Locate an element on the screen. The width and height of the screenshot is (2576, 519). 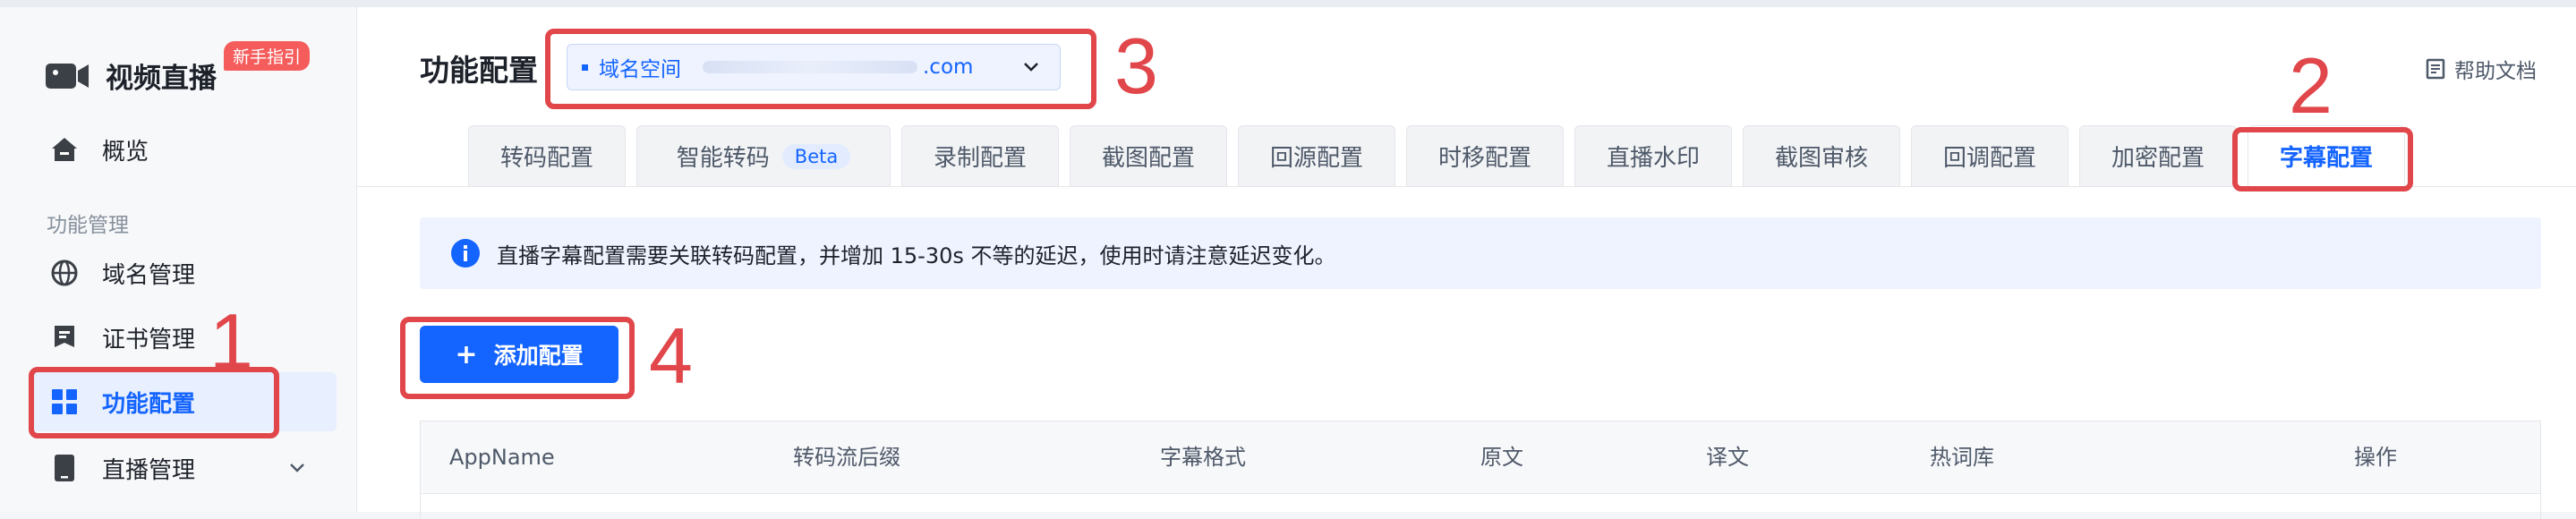
sidebar-item-domains: 域名管理 is located at coordinates (183, 272).